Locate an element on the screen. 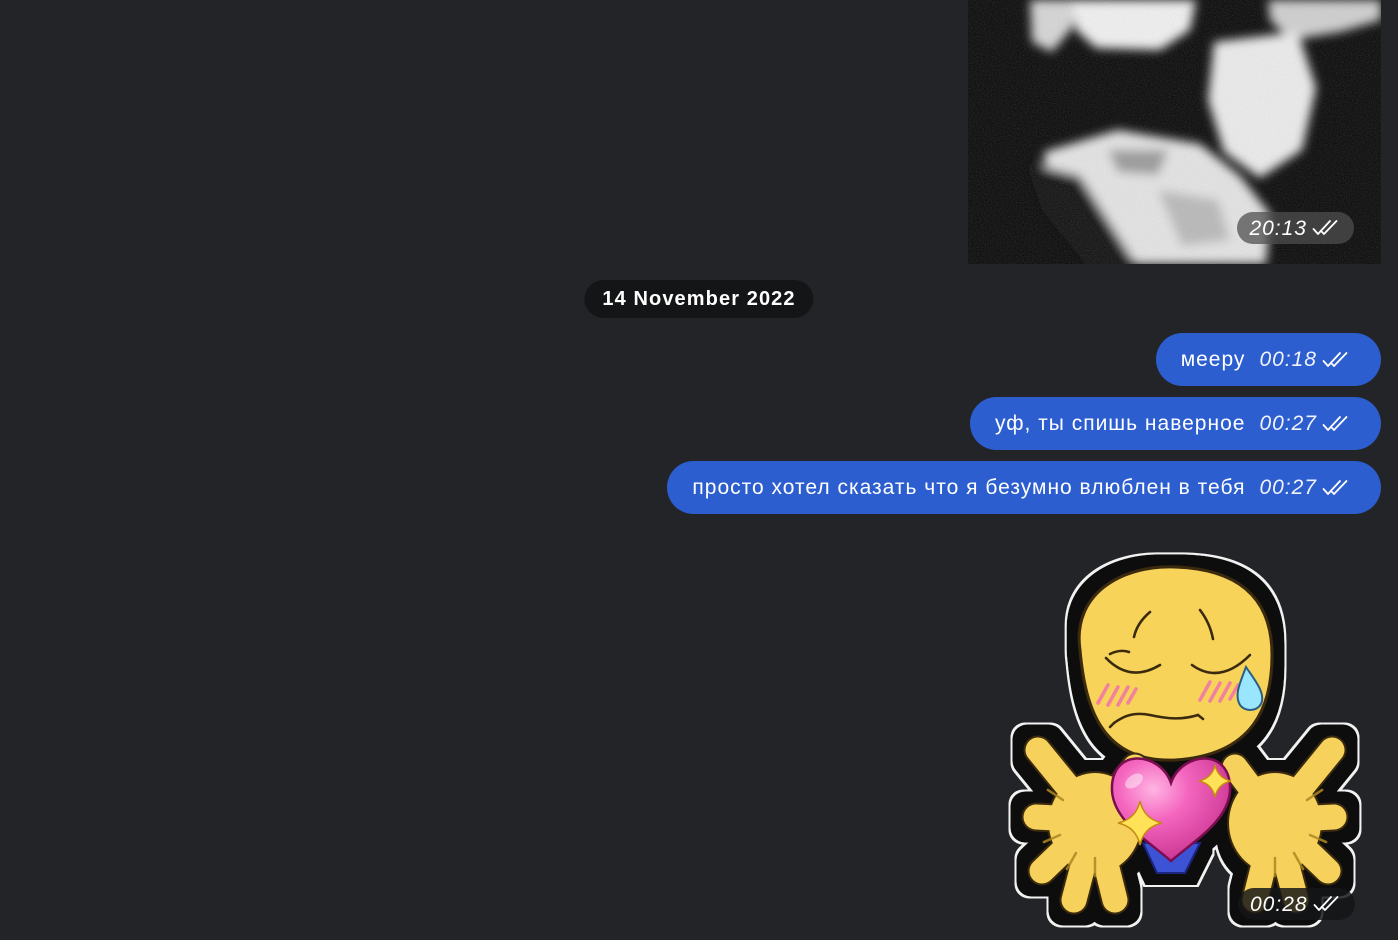 The width and height of the screenshot is (1398, 940). sticker-image is located at coordinates (1182, 740).